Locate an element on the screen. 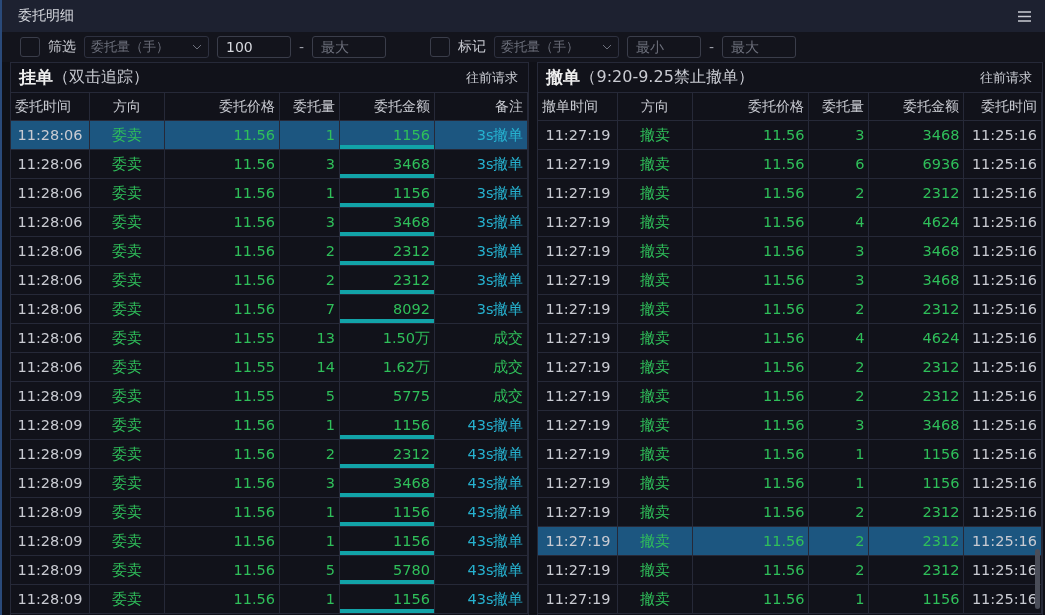 This screenshot has height=615, width=1045. range-dash: - is located at coordinates (302, 47).